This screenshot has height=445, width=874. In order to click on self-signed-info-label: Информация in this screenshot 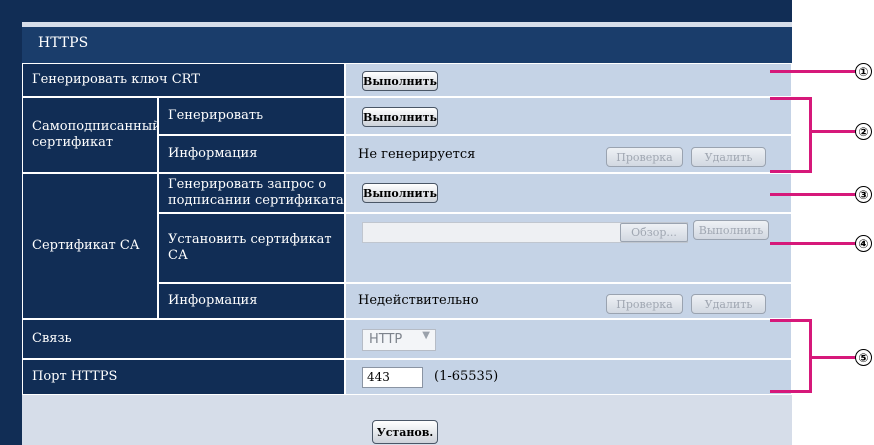, I will do `click(251, 154)`.